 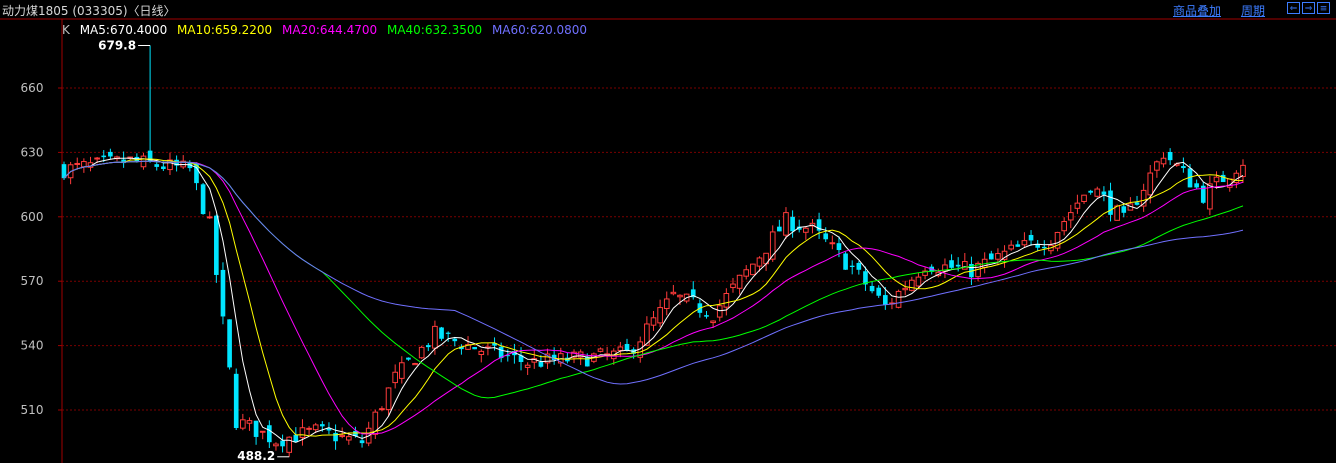 What do you see at coordinates (117, 45) in the screenshot?
I see `high-label: 679.8` at bounding box center [117, 45].